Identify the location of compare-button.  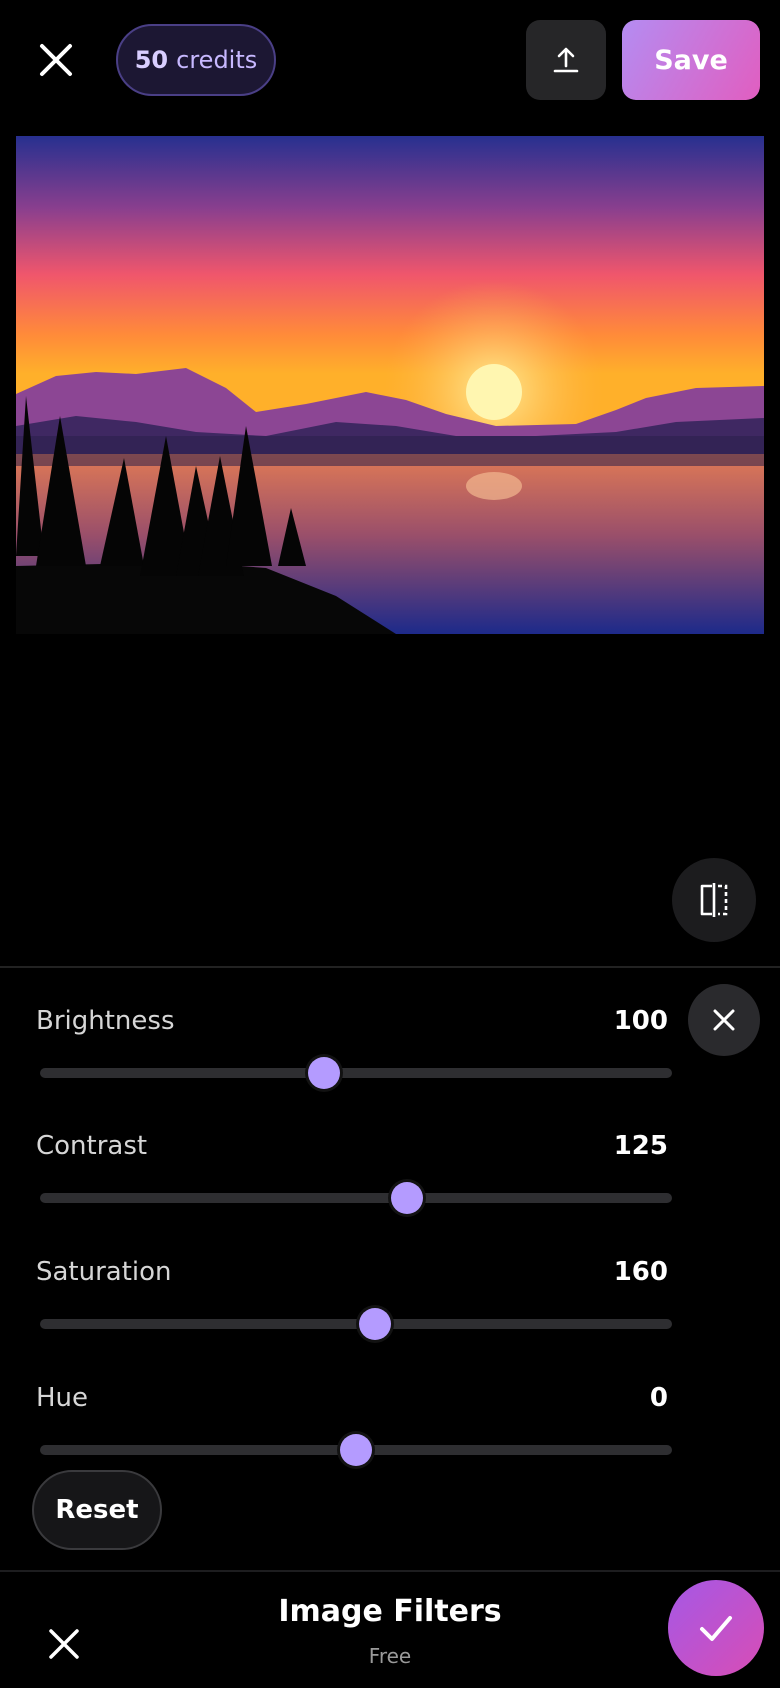
(714, 900).